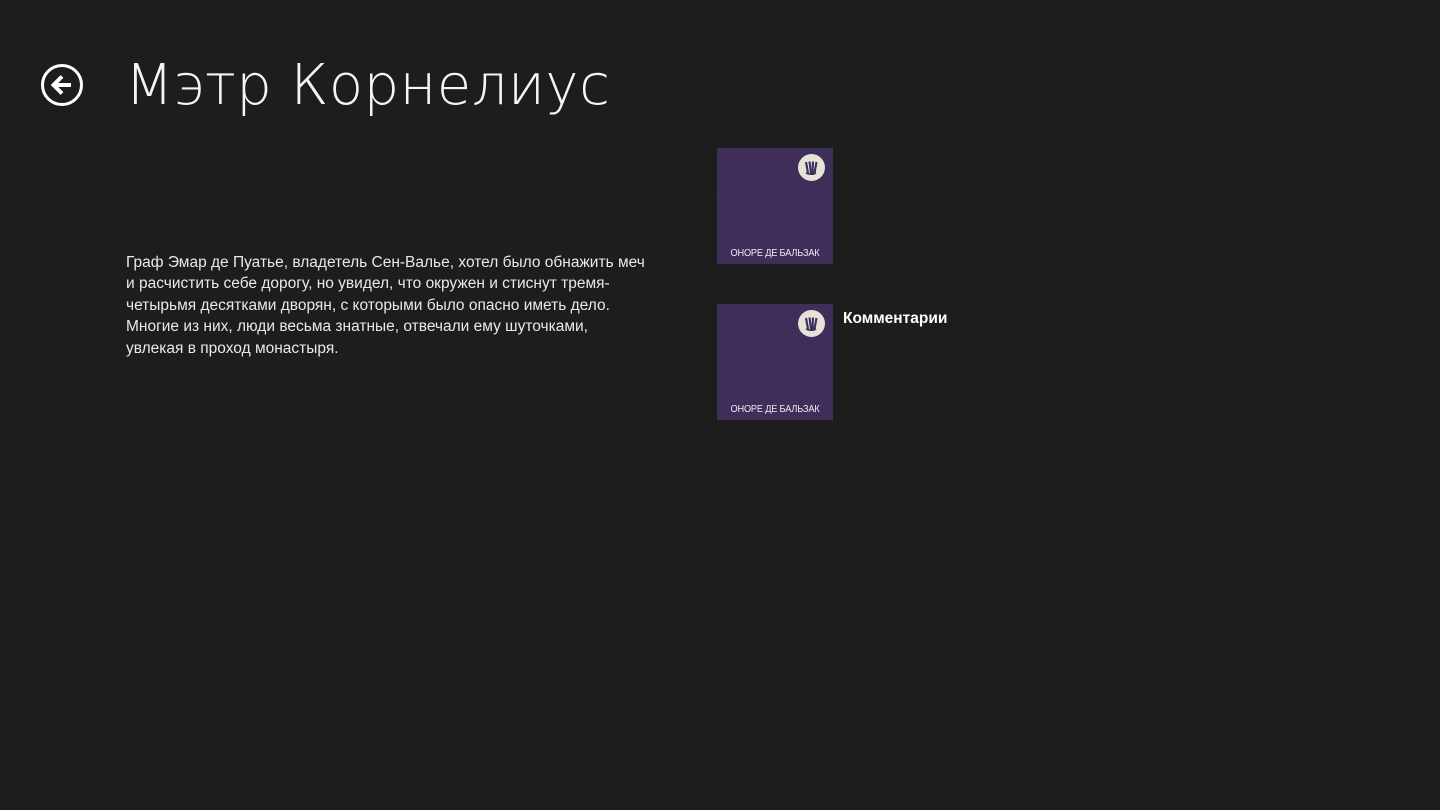  I want to click on list-item: ОНОРЕ ДЕ БАЛЬЗАК, so click(780, 206).